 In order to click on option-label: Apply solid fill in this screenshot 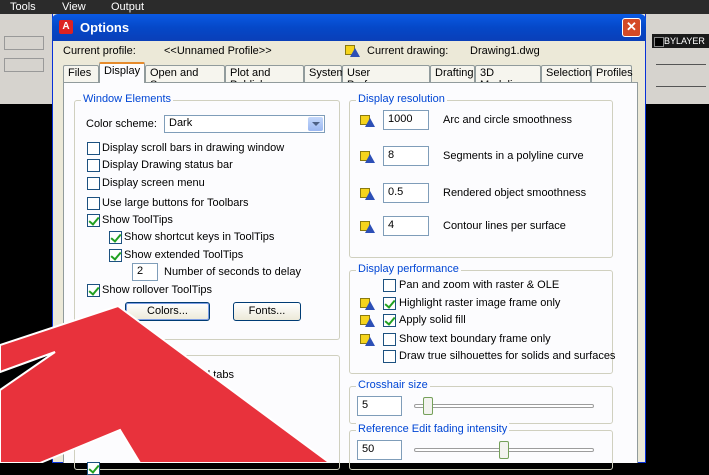, I will do `click(432, 320)`.